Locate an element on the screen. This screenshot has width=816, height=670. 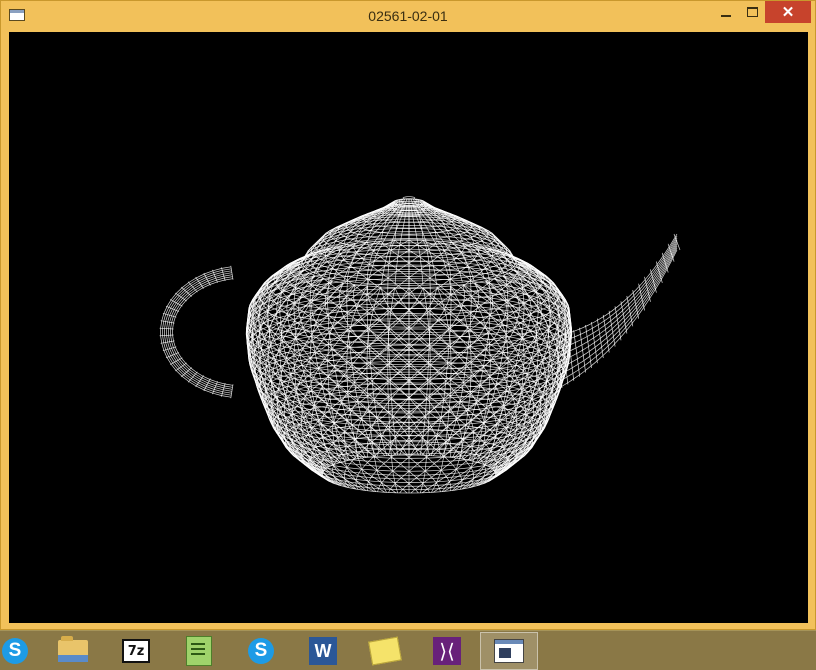
taskbar-item-file-explorer is located at coordinates (73, 651).